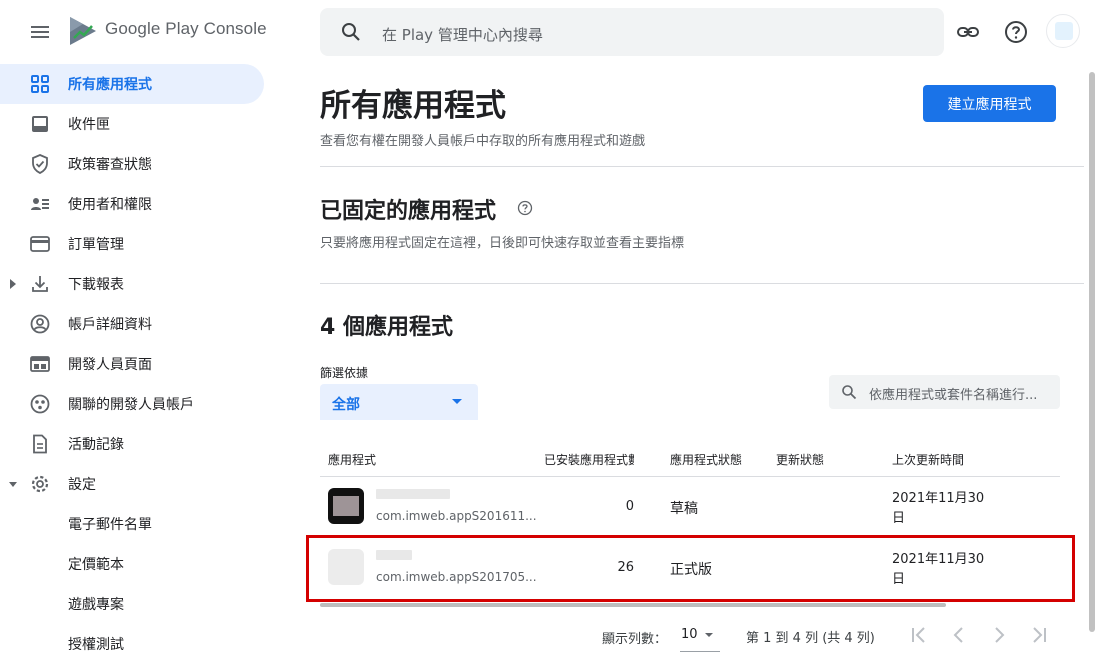 This screenshot has height=670, width=1100. What do you see at coordinates (82, 485) in the screenshot?
I see `sidebar-item-label: 設定` at bounding box center [82, 485].